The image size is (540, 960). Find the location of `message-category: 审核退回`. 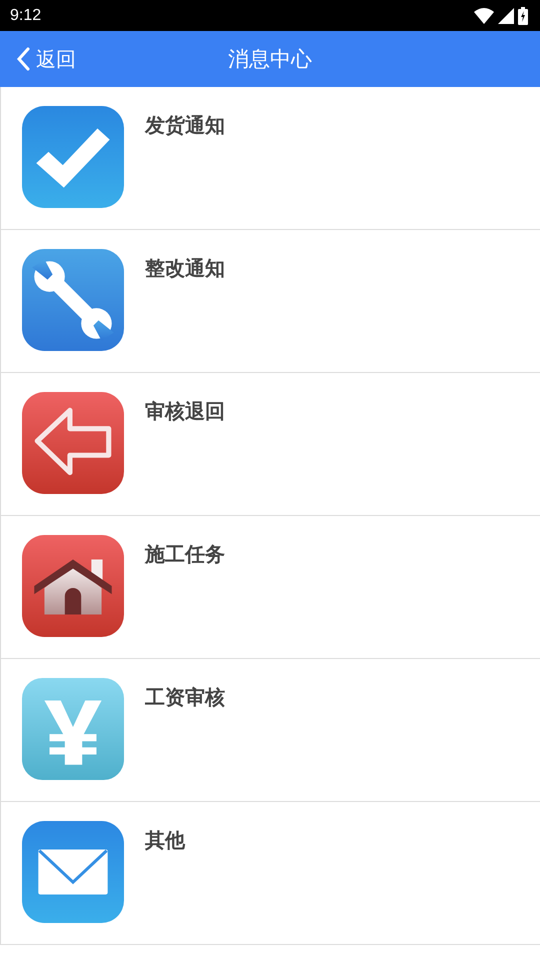

message-category: 审核退回 is located at coordinates (185, 411).